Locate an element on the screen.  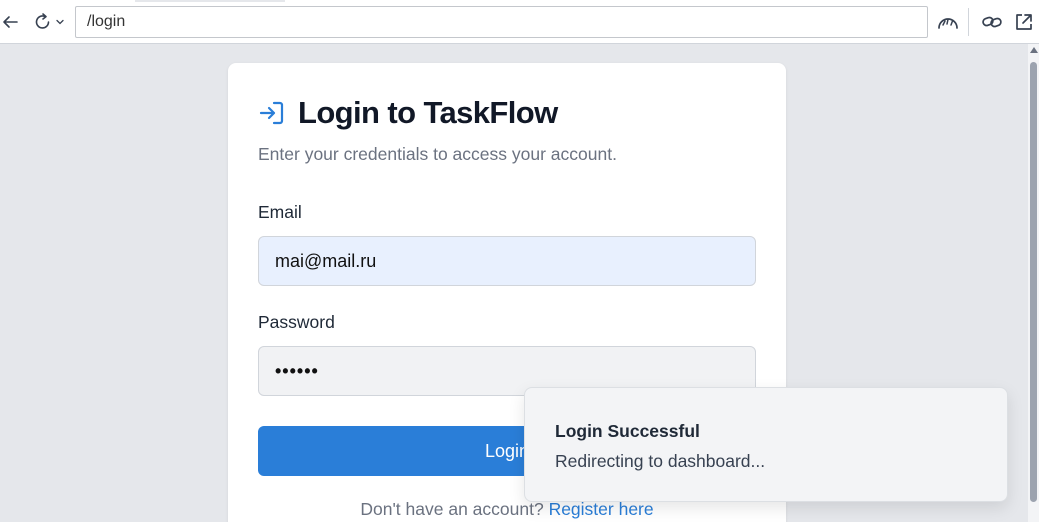
card-header: Login to TaskFlow is located at coordinates (408, 113).